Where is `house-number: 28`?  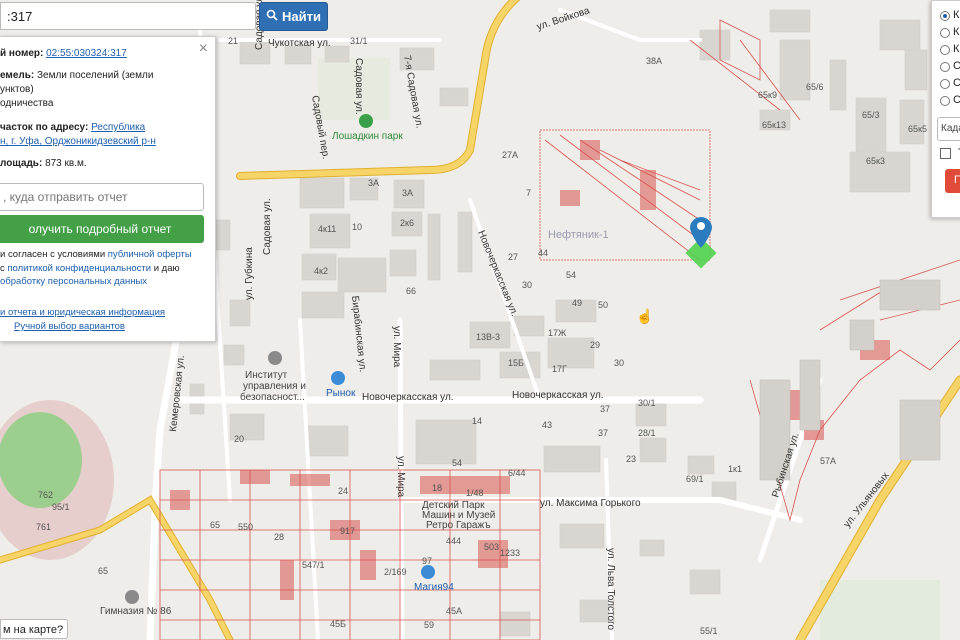
house-number: 28 is located at coordinates (279, 537).